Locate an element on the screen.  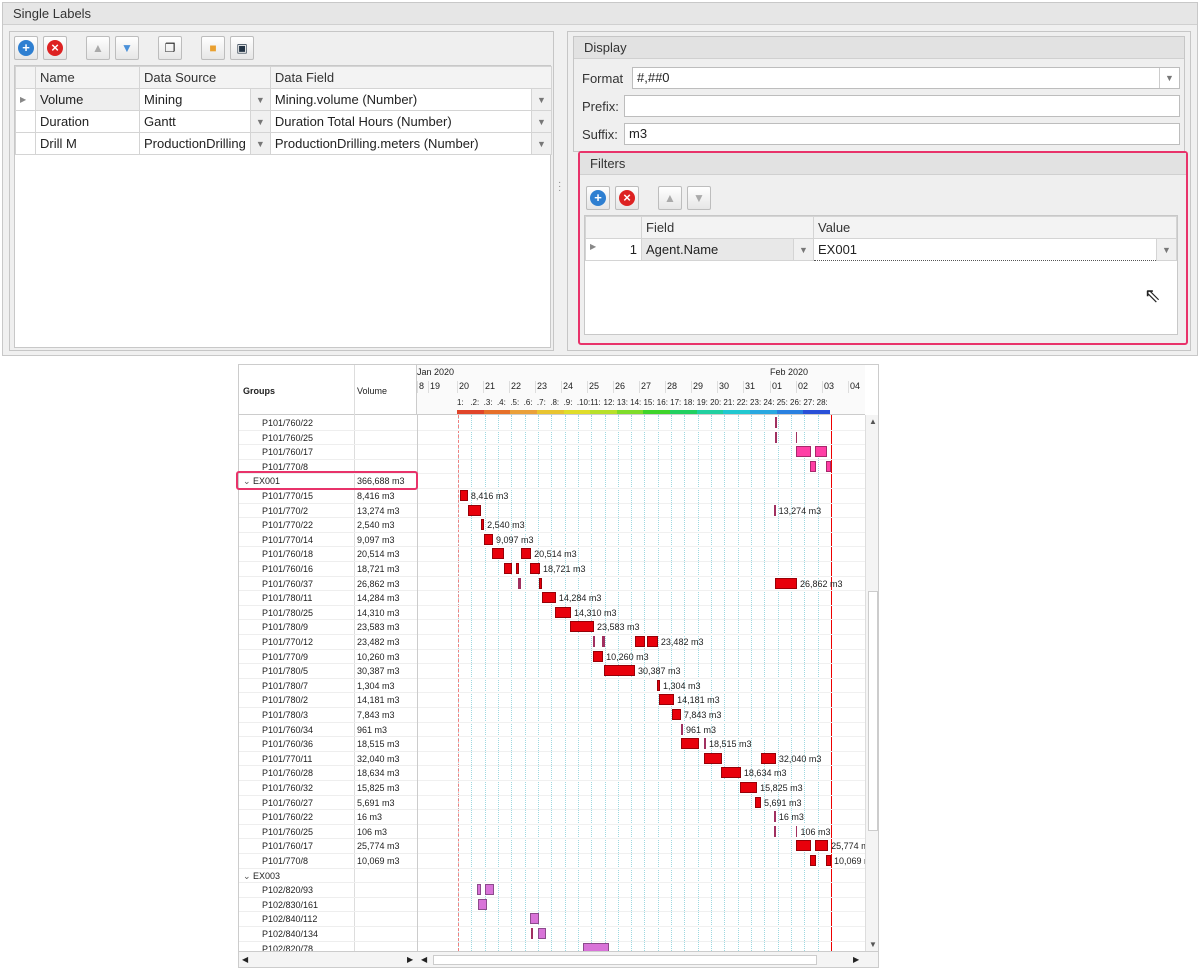
horizontal-scrollbar: ◀ ▶ ◀ ▶ is located at coordinates (558, 959).